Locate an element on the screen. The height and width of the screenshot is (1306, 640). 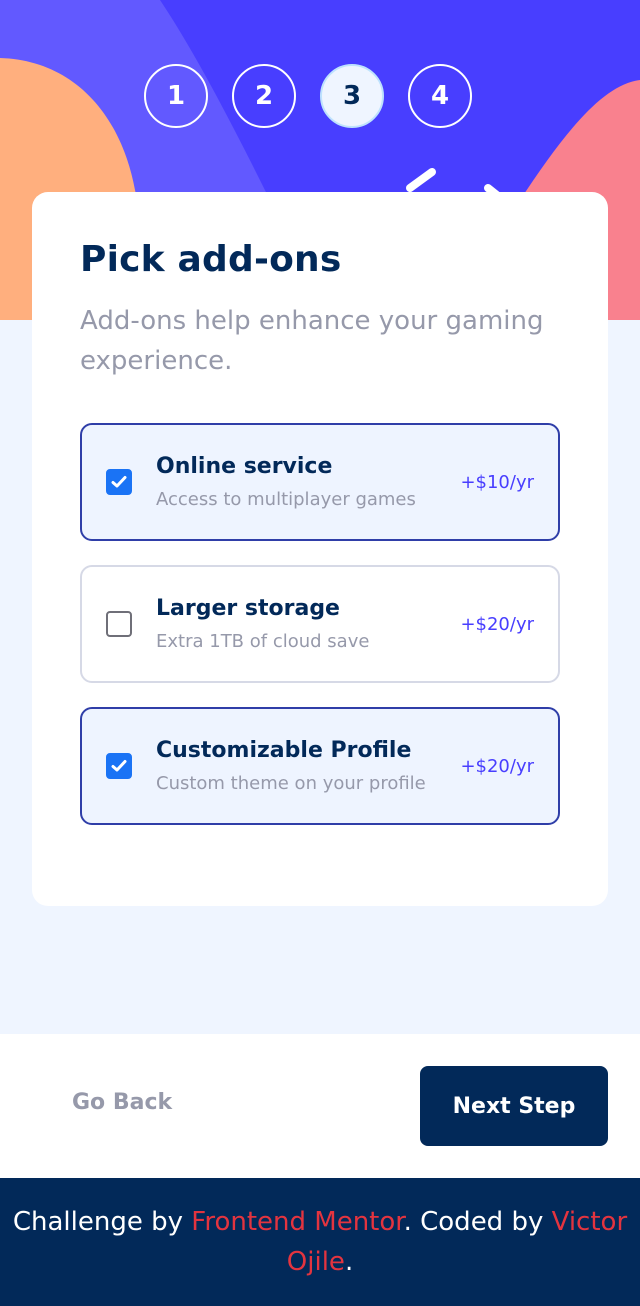
next-step-button: Next Step is located at coordinates (514, 1106).